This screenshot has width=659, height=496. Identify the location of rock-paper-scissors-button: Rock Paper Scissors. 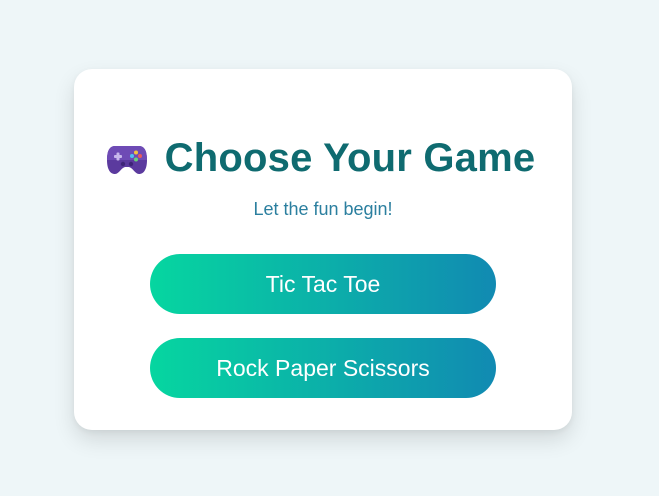
(323, 368).